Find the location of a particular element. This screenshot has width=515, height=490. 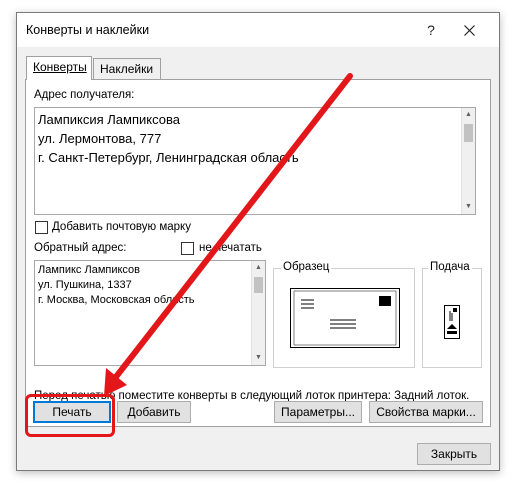

tab-envelopes: Конверты is located at coordinates (59, 68).